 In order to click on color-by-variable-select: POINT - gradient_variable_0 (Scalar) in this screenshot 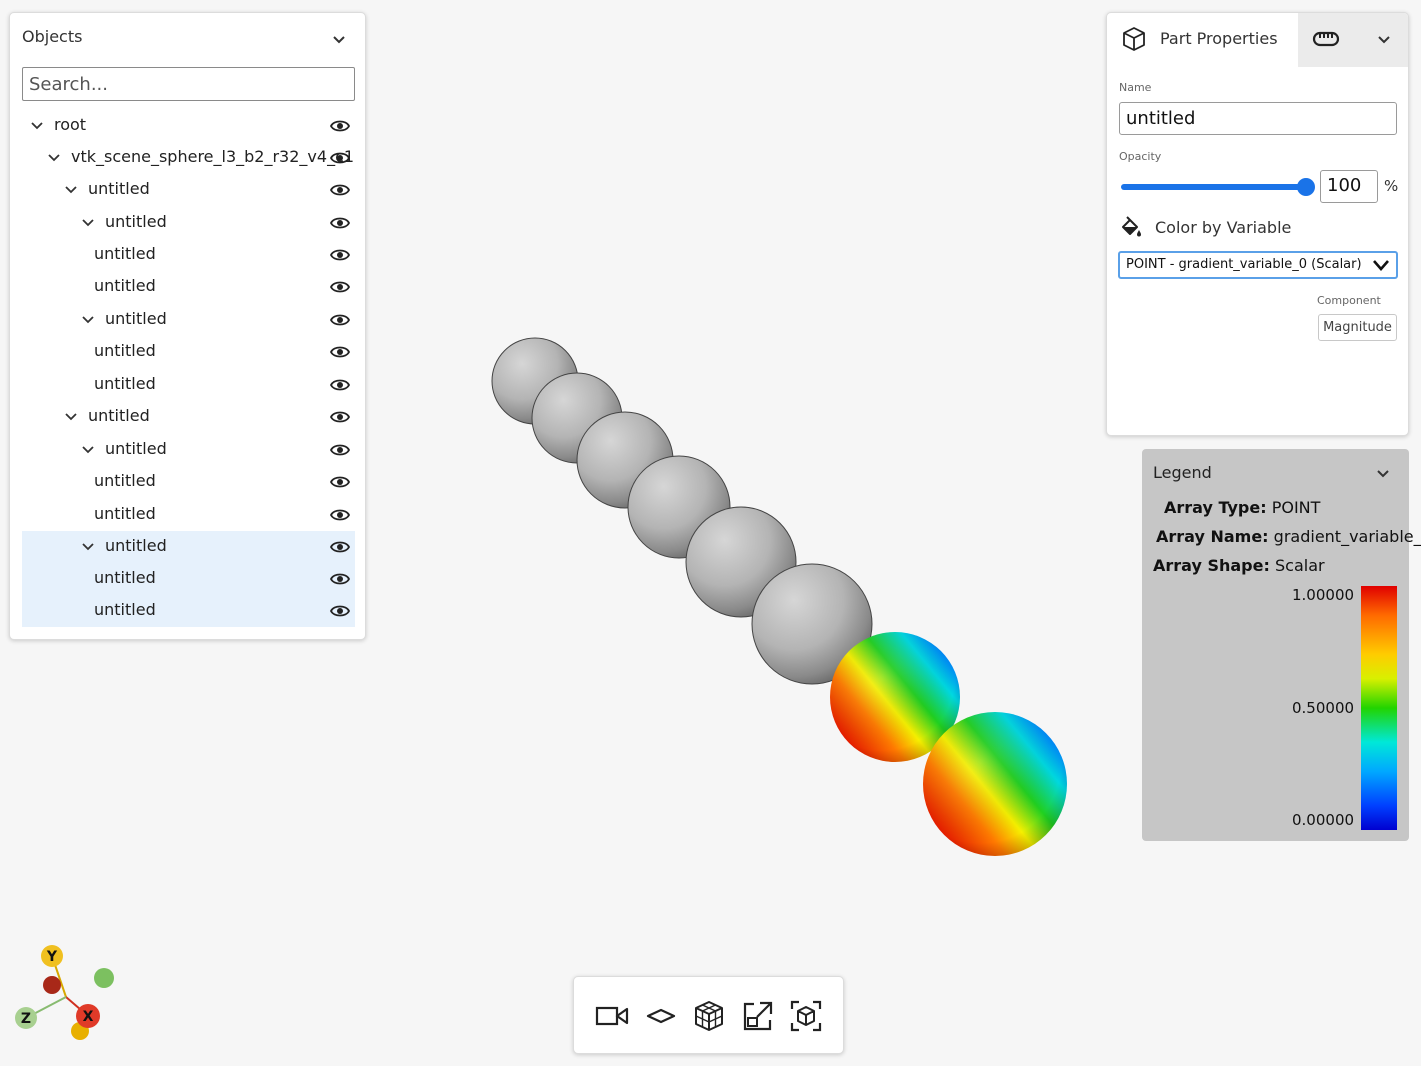, I will do `click(1258, 265)`.